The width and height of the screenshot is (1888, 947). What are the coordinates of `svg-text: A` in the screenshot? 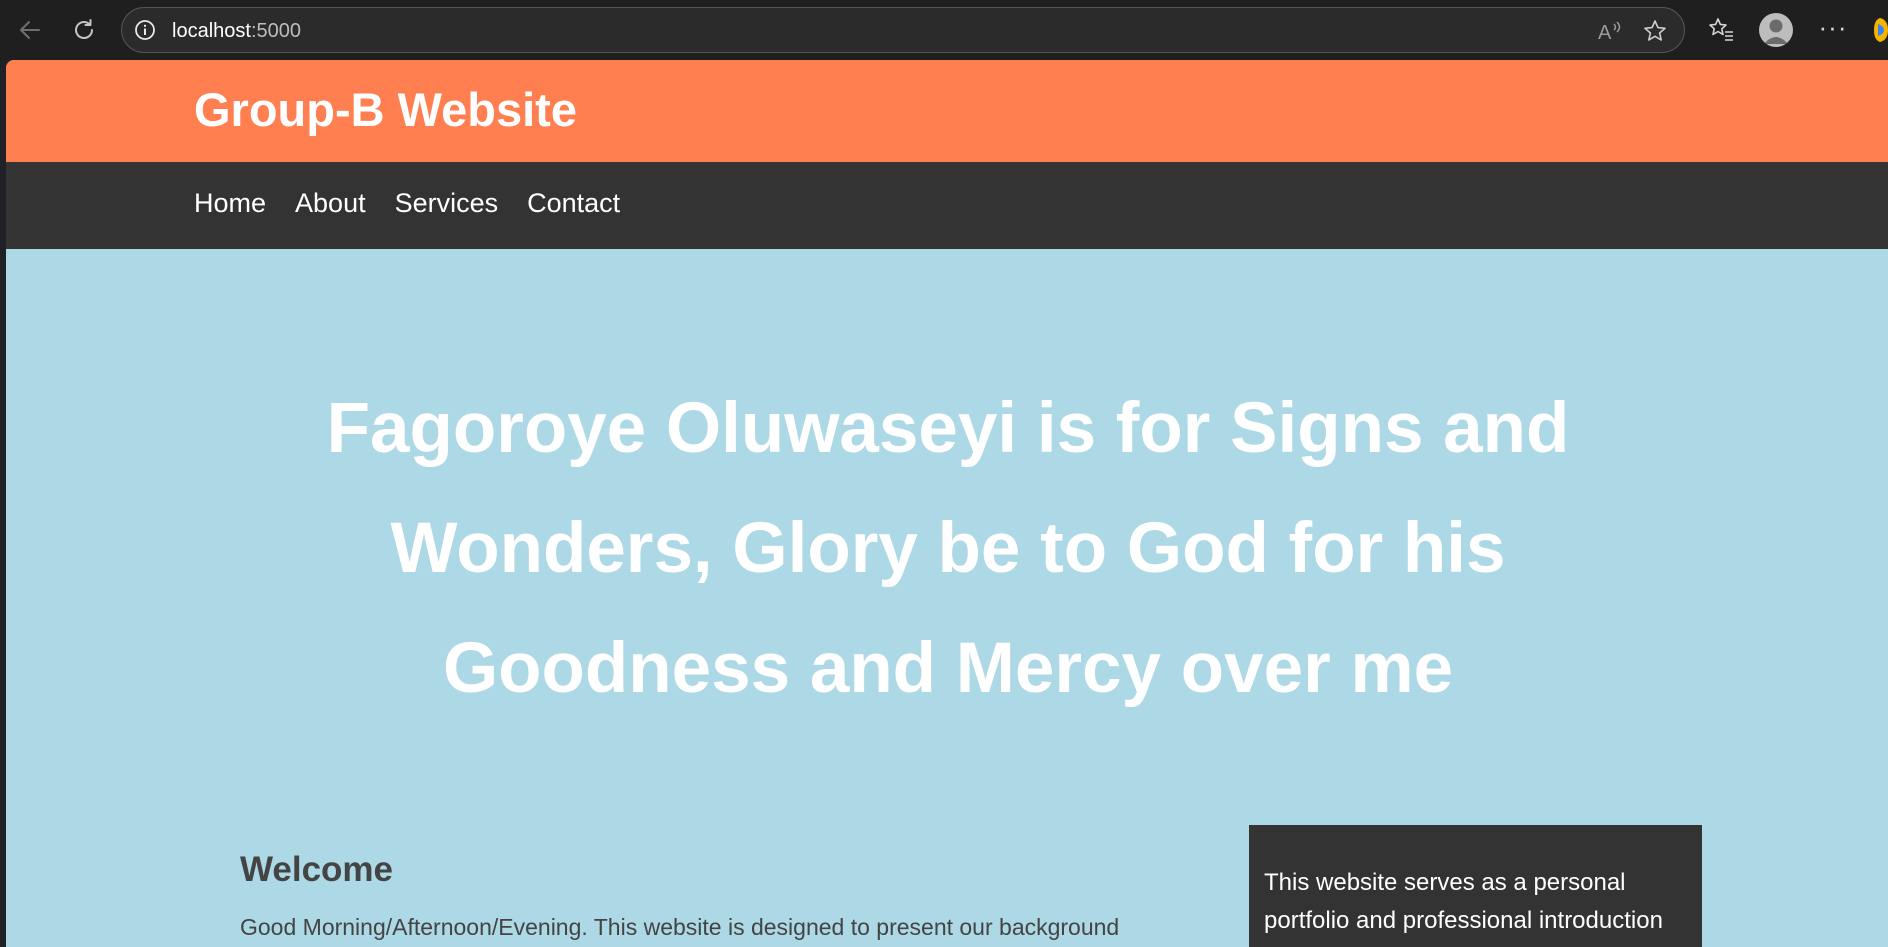 It's located at (1605, 33).